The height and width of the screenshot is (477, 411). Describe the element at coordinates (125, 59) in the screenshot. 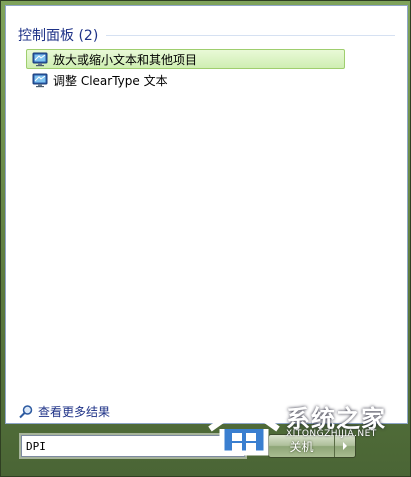

I see `result-label: 放大或缩小文本和其他项目` at that location.